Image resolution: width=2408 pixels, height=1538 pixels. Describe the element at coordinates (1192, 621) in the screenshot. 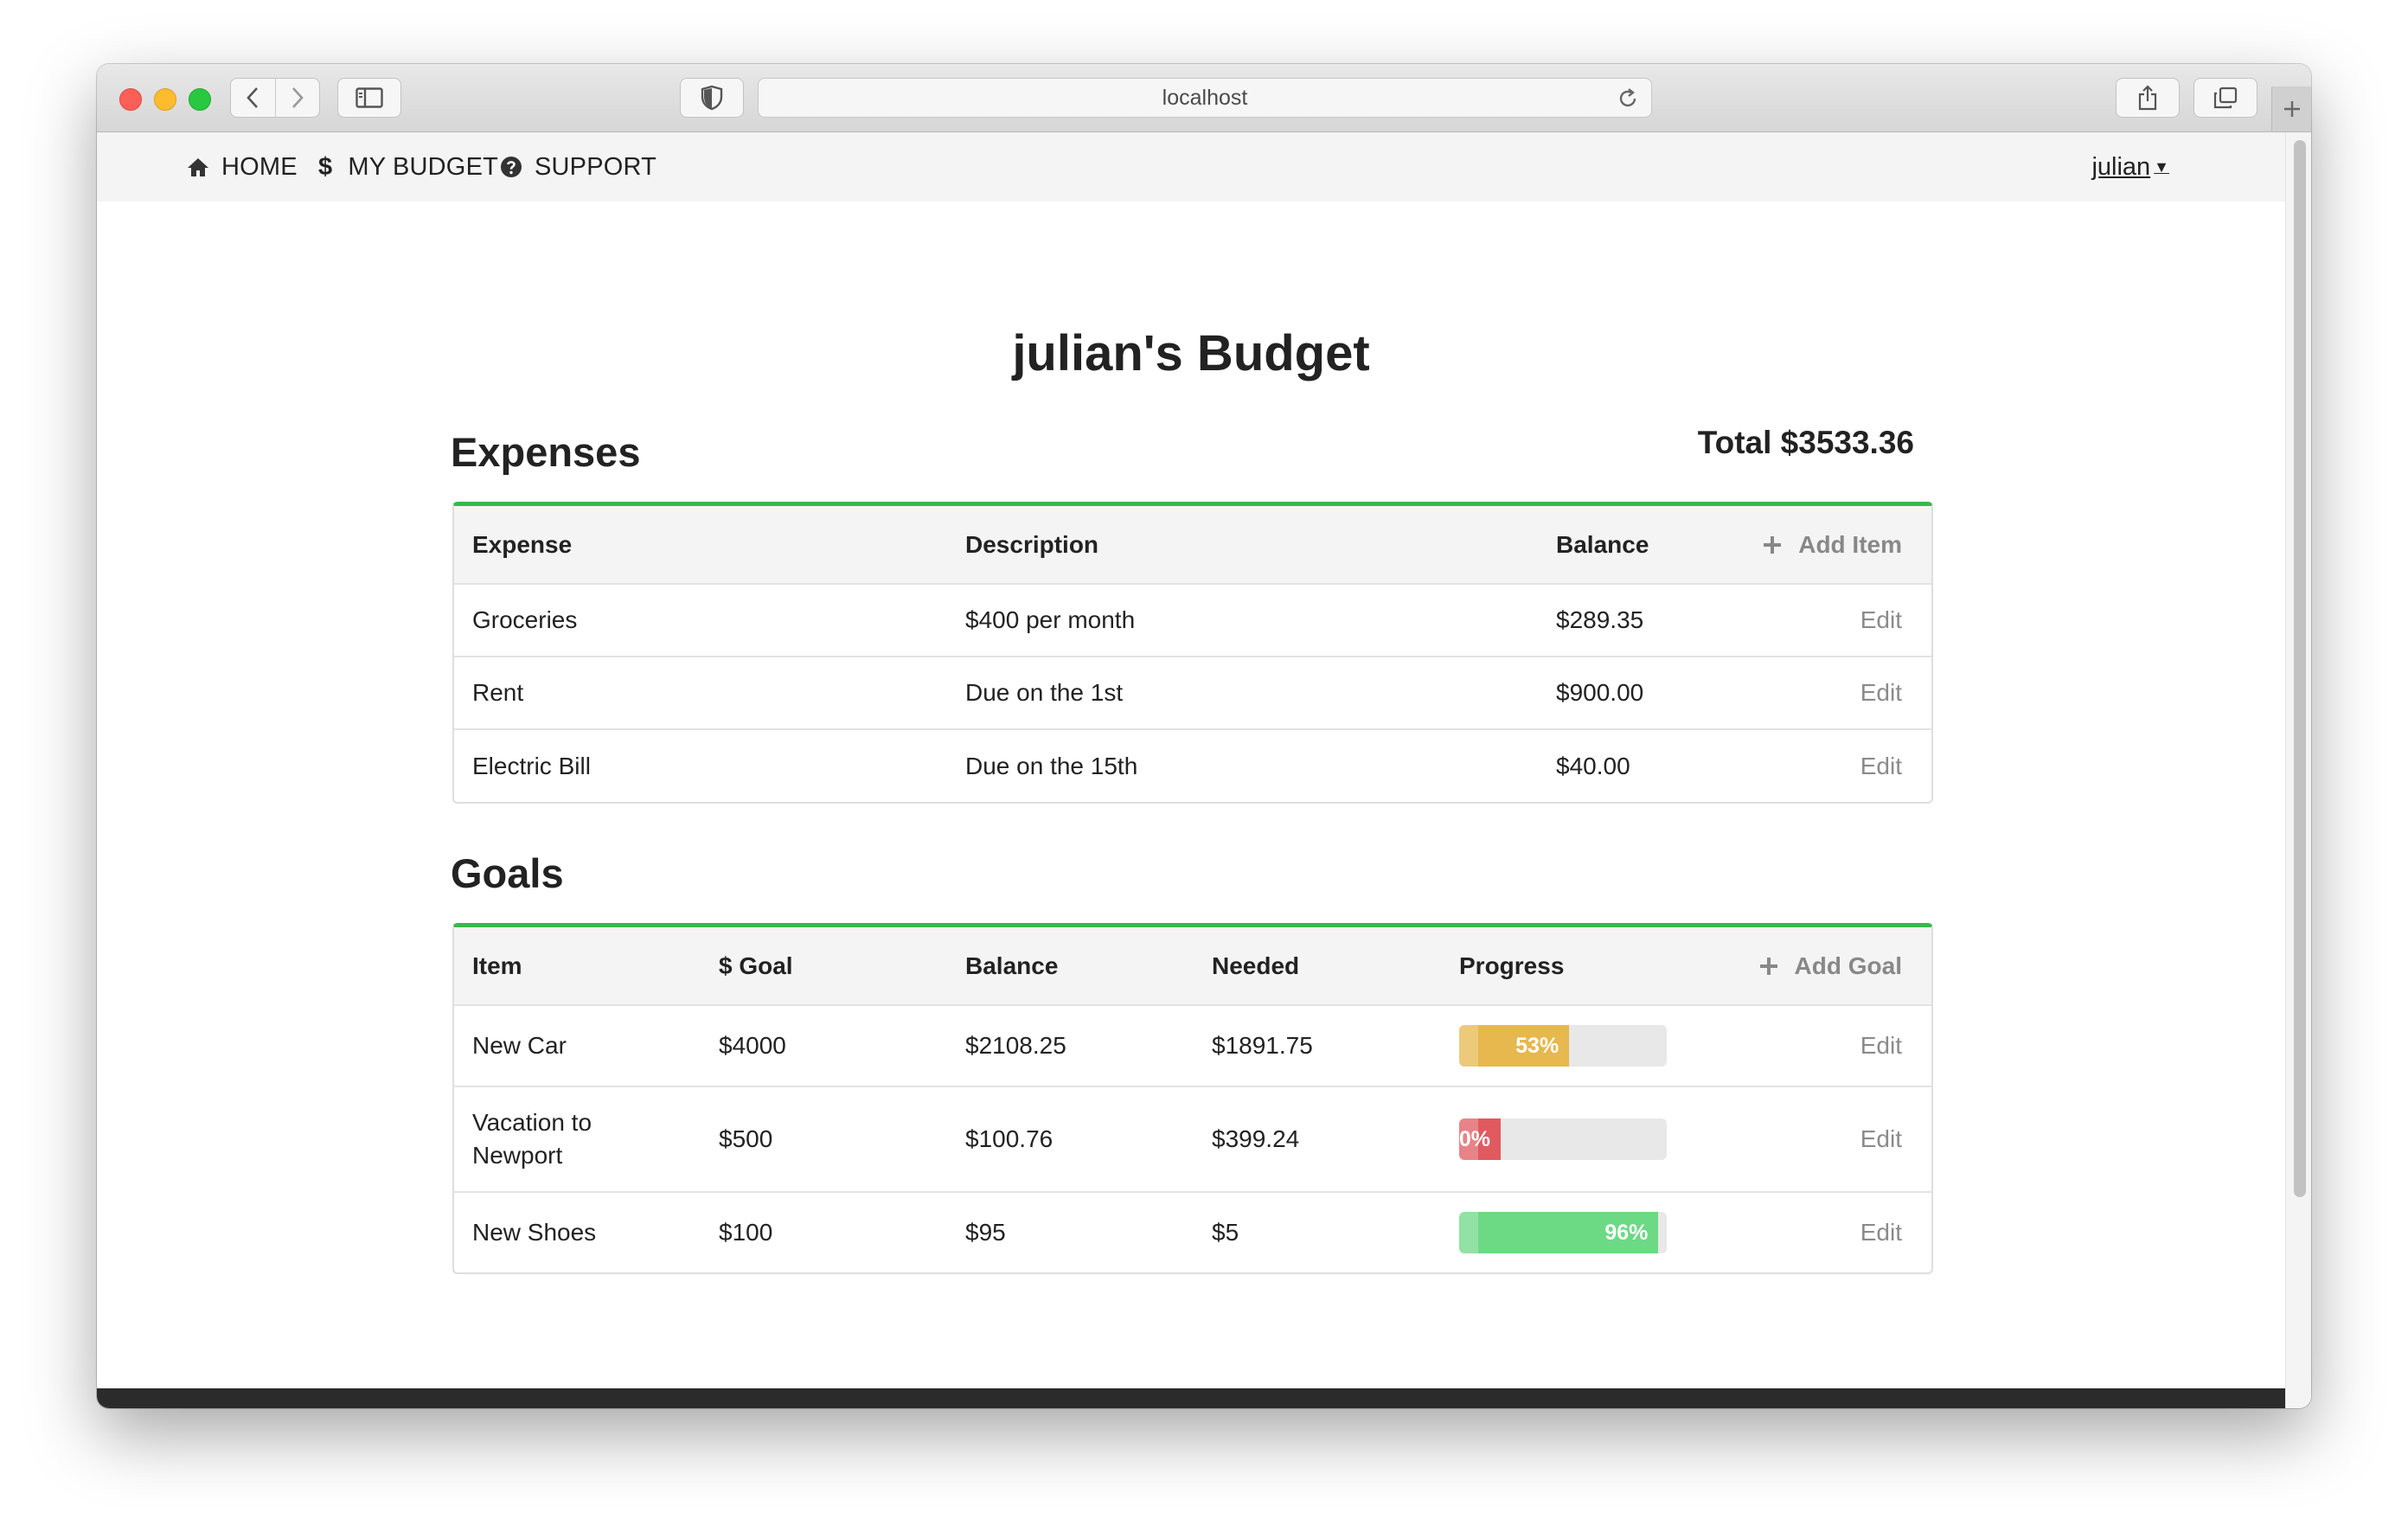

I see `table-row: Groceries $400 per month $289.35 Edit` at that location.